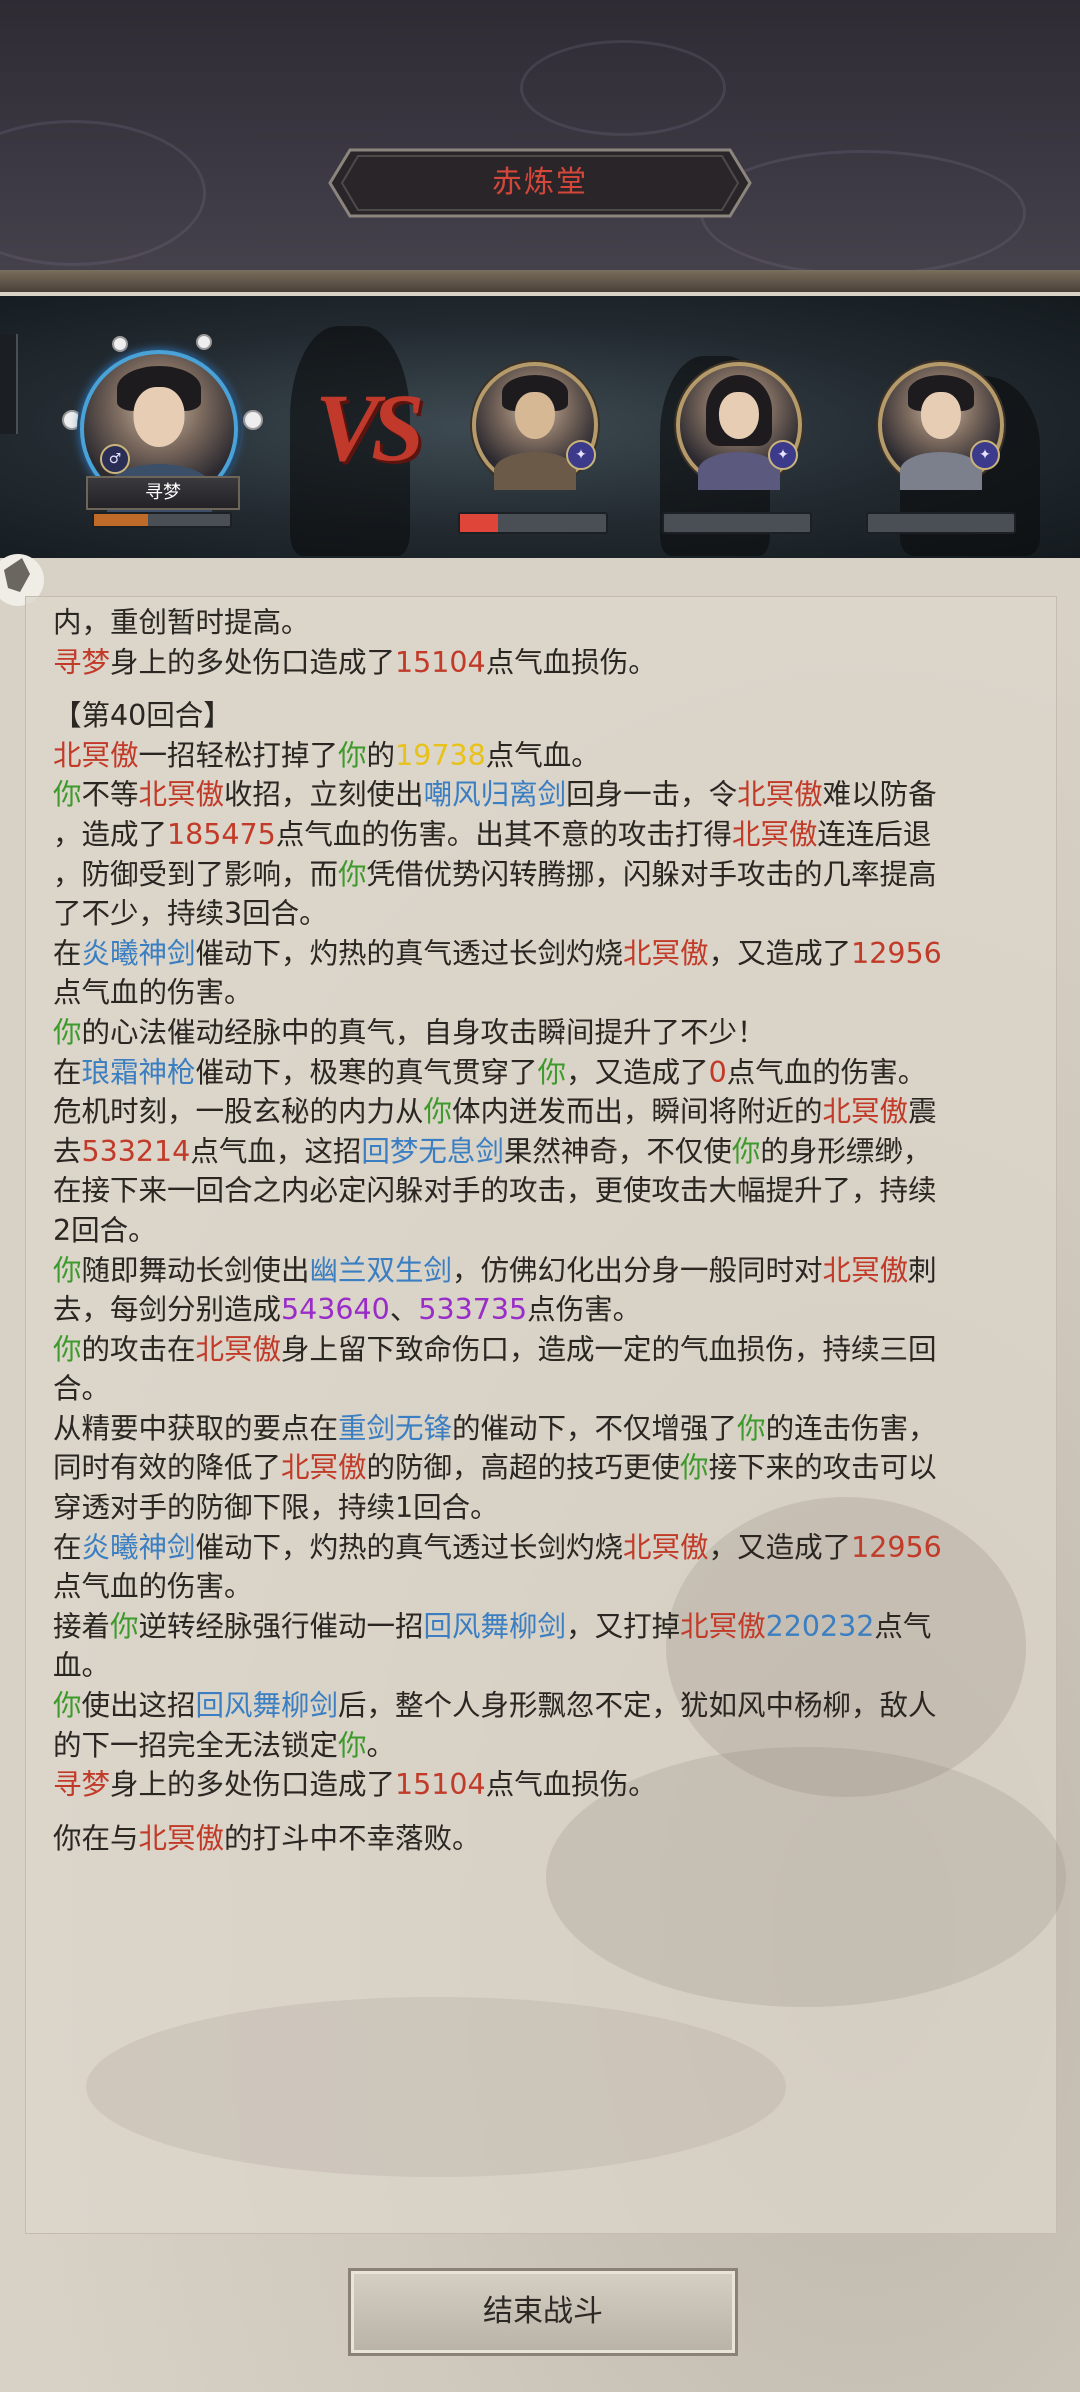 This screenshot has width=1080, height=2392. What do you see at coordinates (584, 1310) in the screenshot?
I see `log-text: 点伤害。` at bounding box center [584, 1310].